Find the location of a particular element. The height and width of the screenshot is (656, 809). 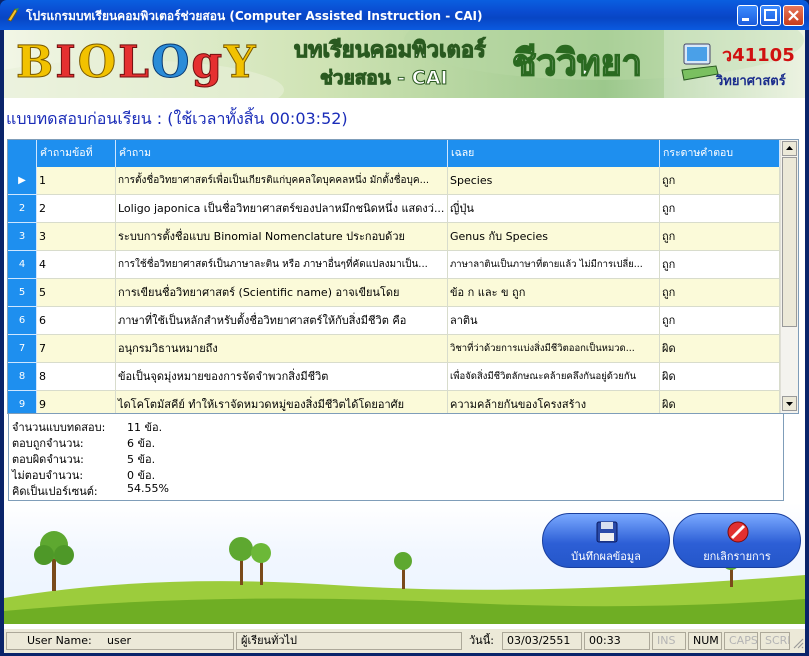

close-icon is located at coordinates (793, 15).